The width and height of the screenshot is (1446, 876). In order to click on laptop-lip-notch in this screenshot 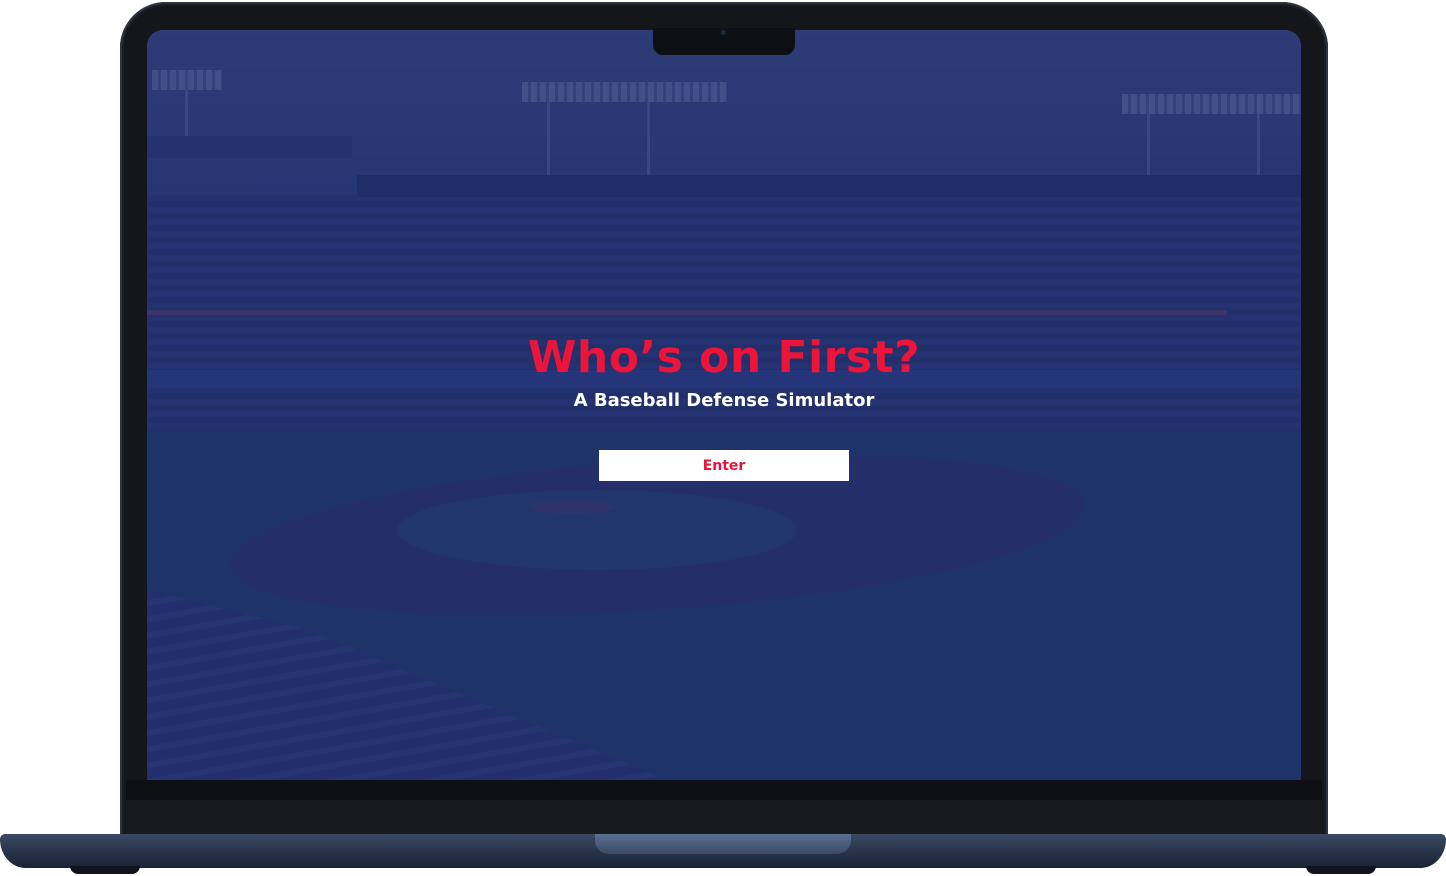, I will do `click(723, 844)`.